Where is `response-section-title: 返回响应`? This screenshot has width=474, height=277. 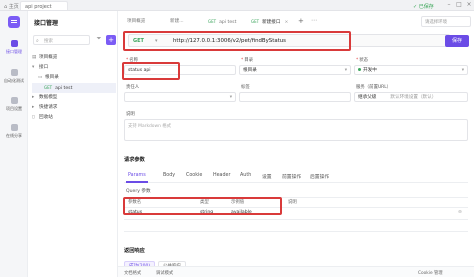 response-section-title: 返回响应 is located at coordinates (134, 251).